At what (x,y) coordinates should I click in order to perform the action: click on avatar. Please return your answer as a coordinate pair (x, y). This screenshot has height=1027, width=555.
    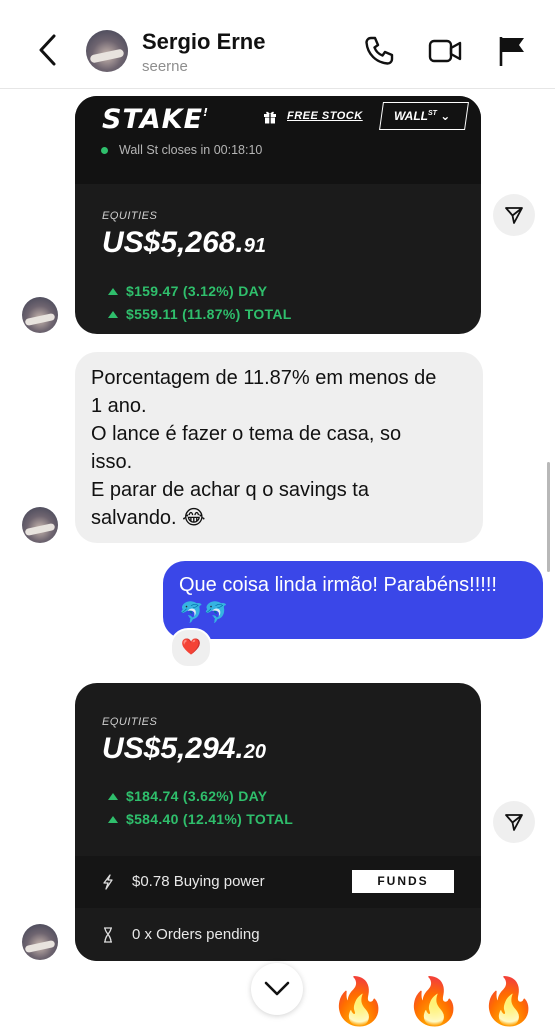
    Looking at the image, I should click on (107, 51).